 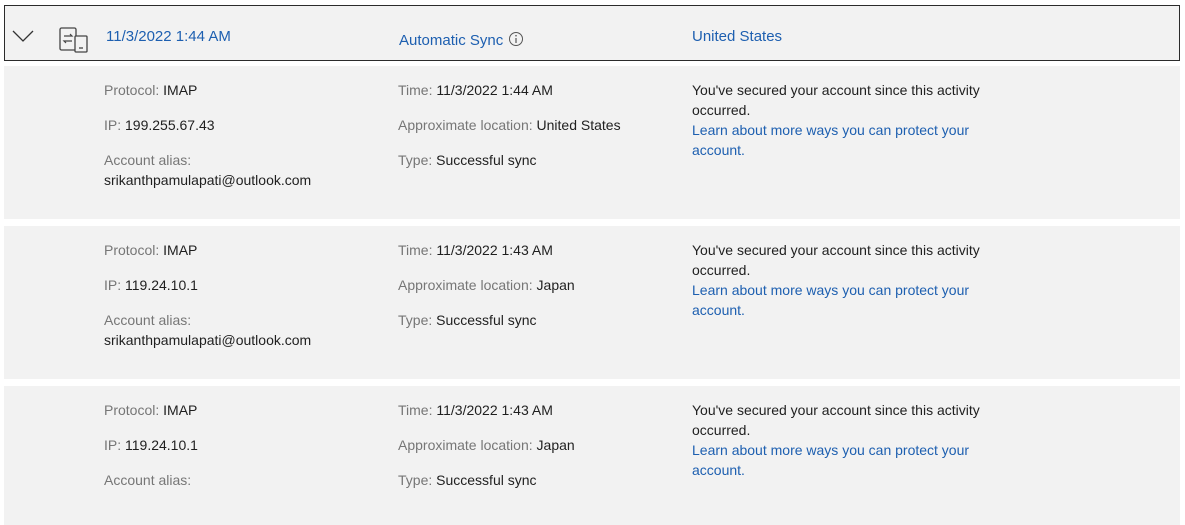 I want to click on alias-field: Account alias:, so click(x=147, y=480).